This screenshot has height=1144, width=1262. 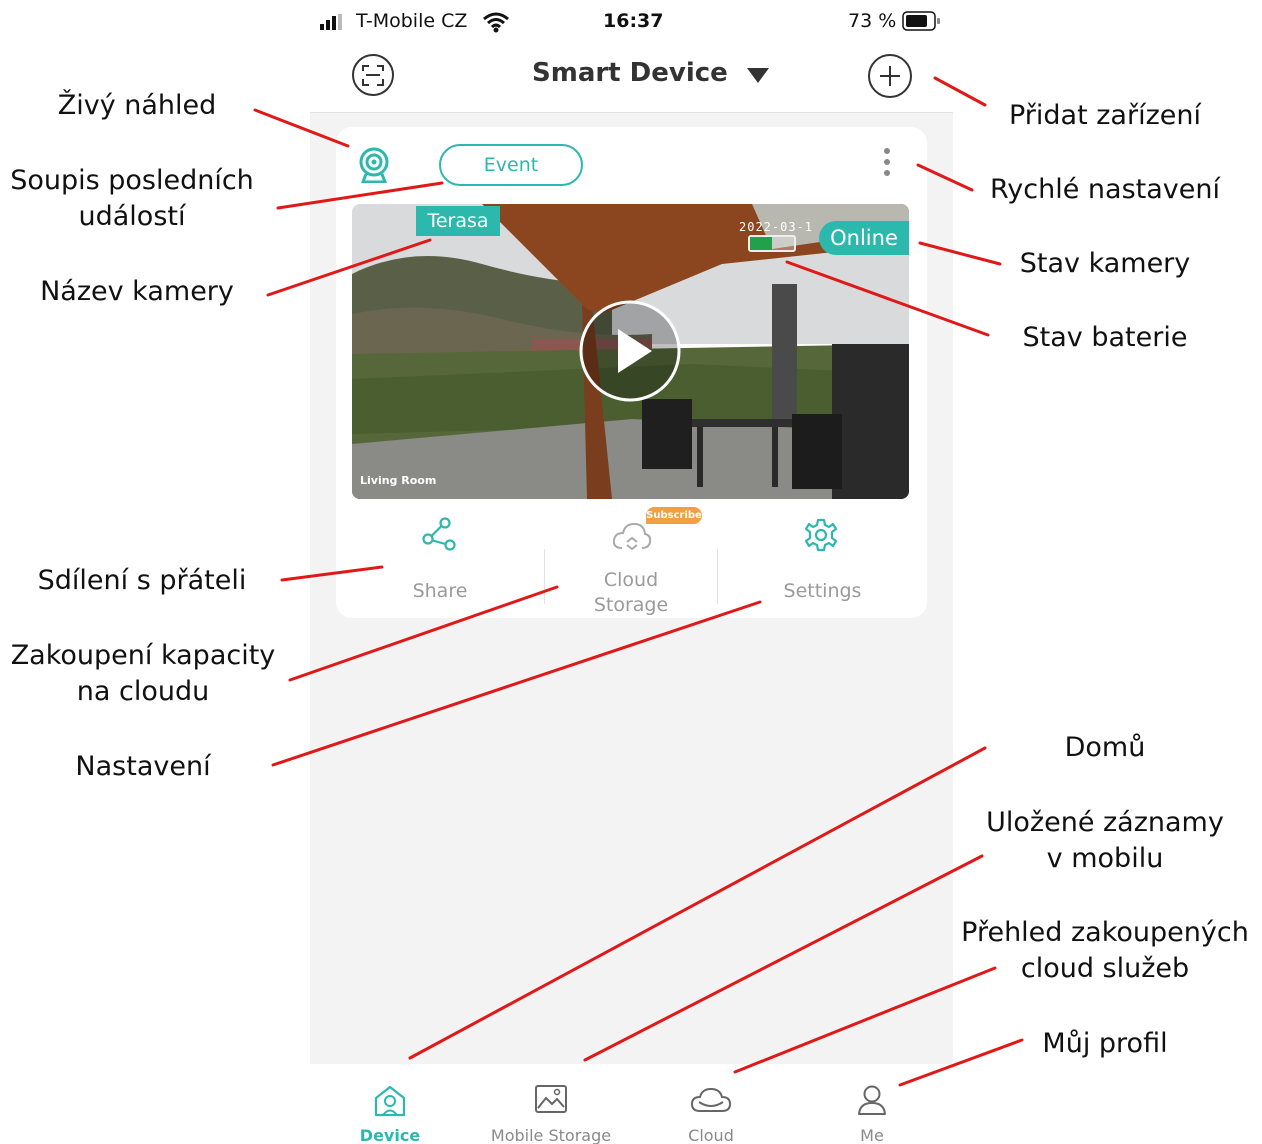 I want to click on annotation-cloud-line1: Zakoupení kapacity, so click(x=143, y=655).